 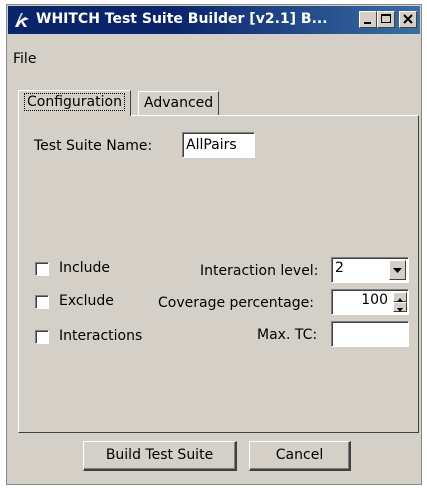 I want to click on coverage-label: Coverage percentage:, so click(x=236, y=303).